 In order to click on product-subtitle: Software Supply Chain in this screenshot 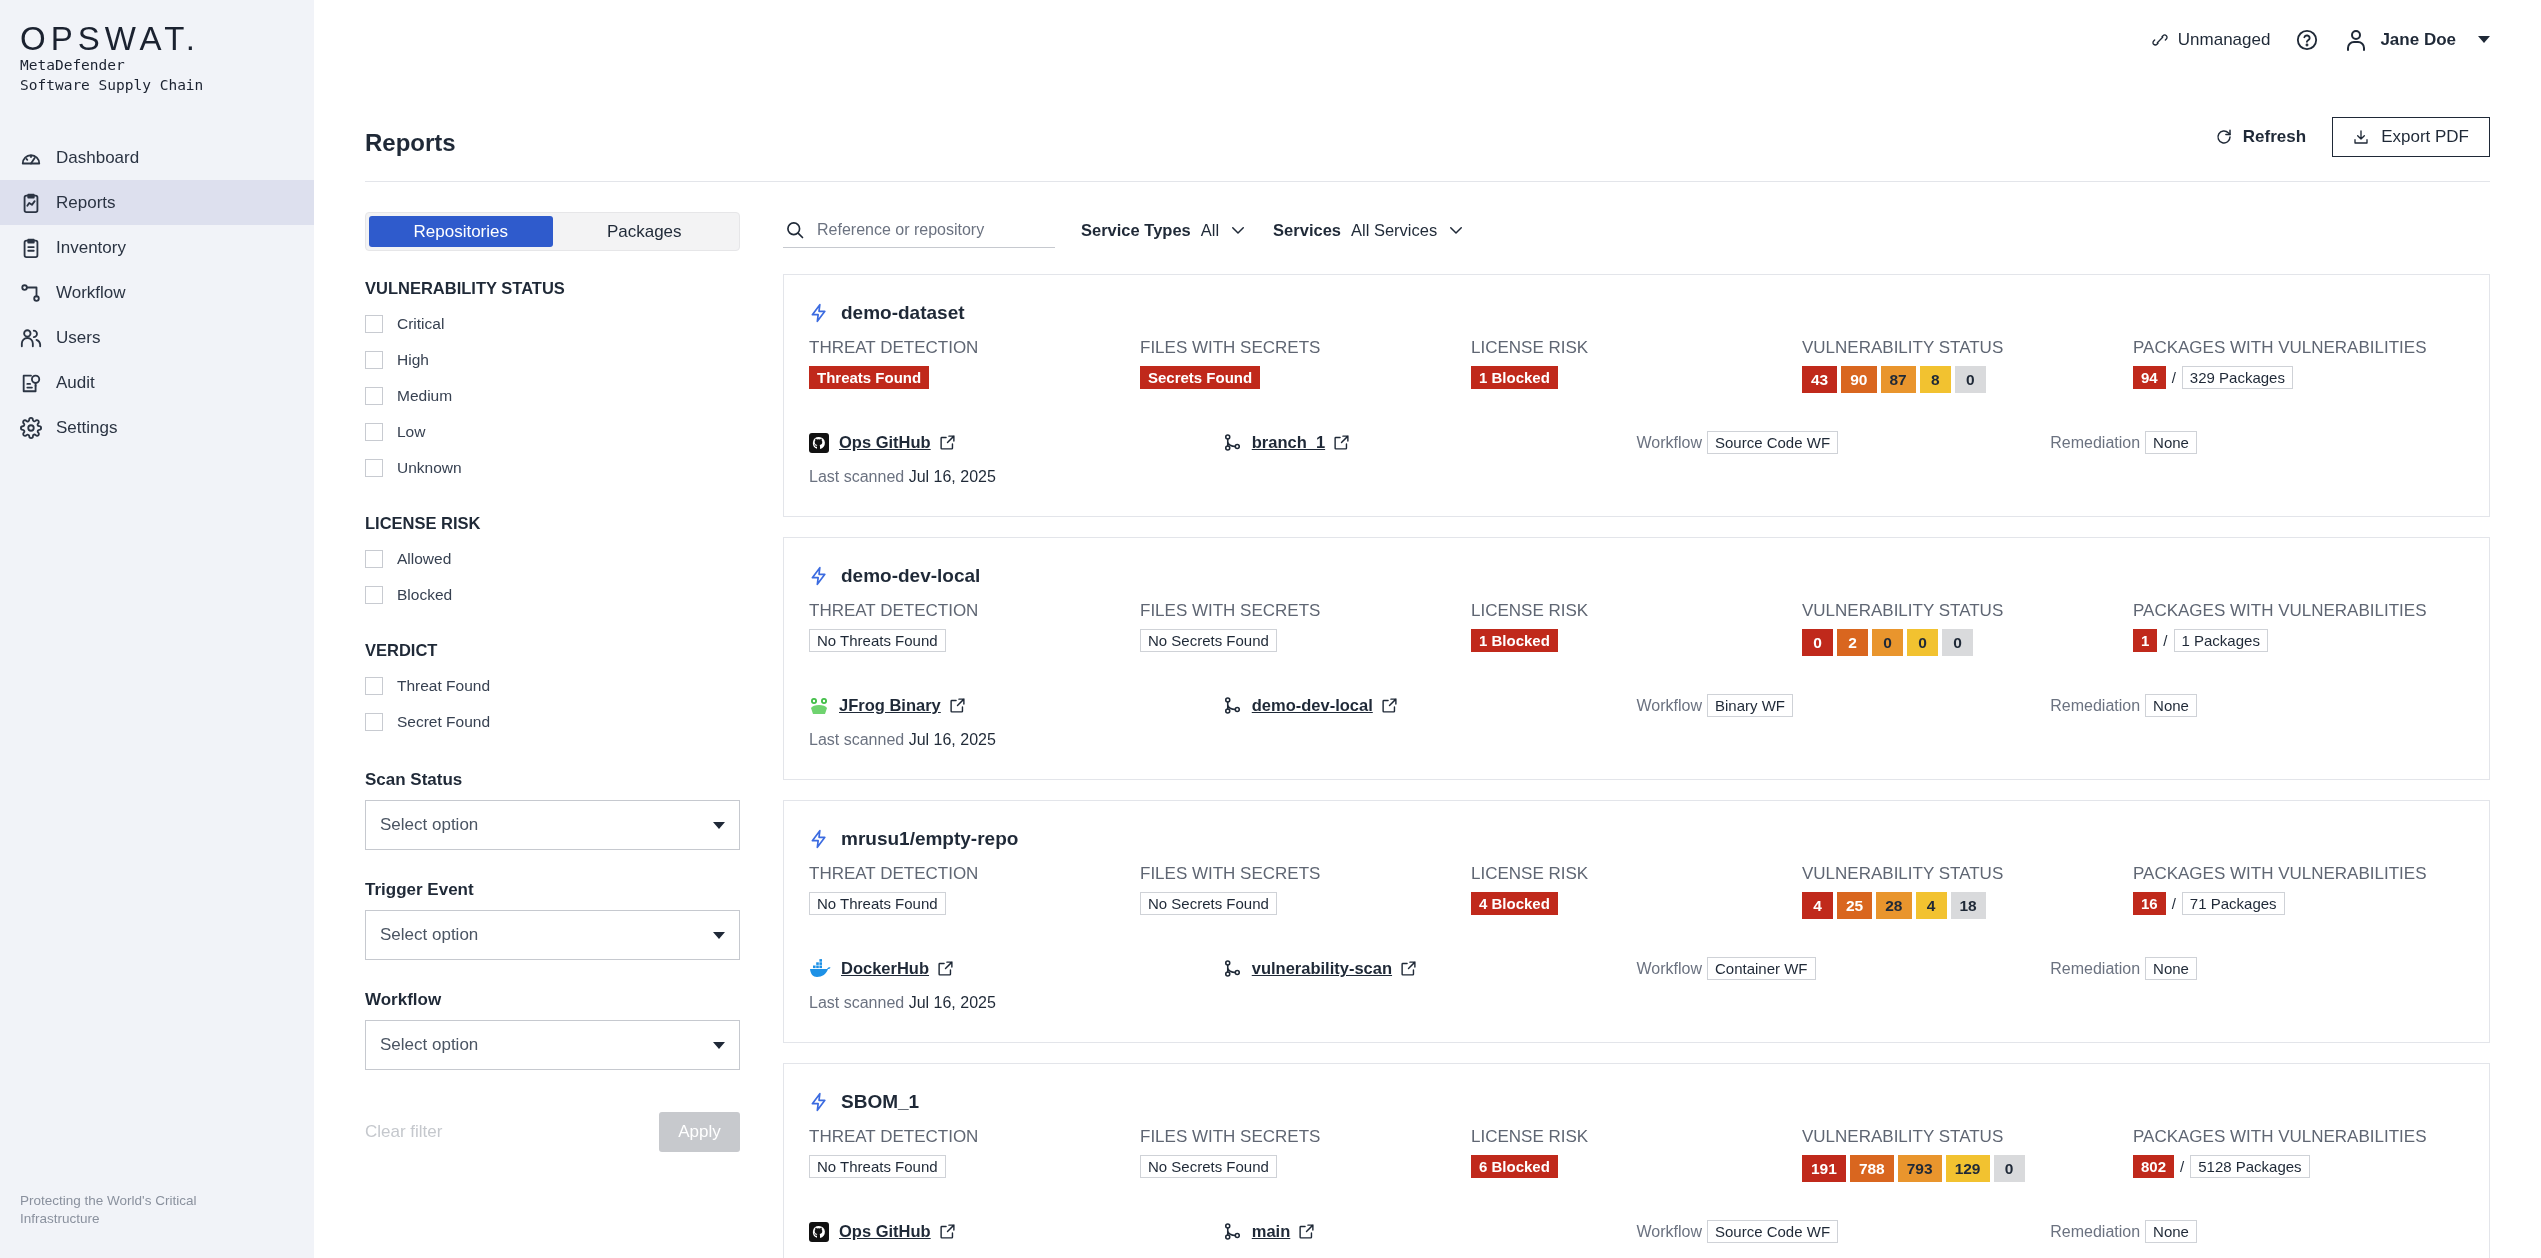, I will do `click(112, 85)`.